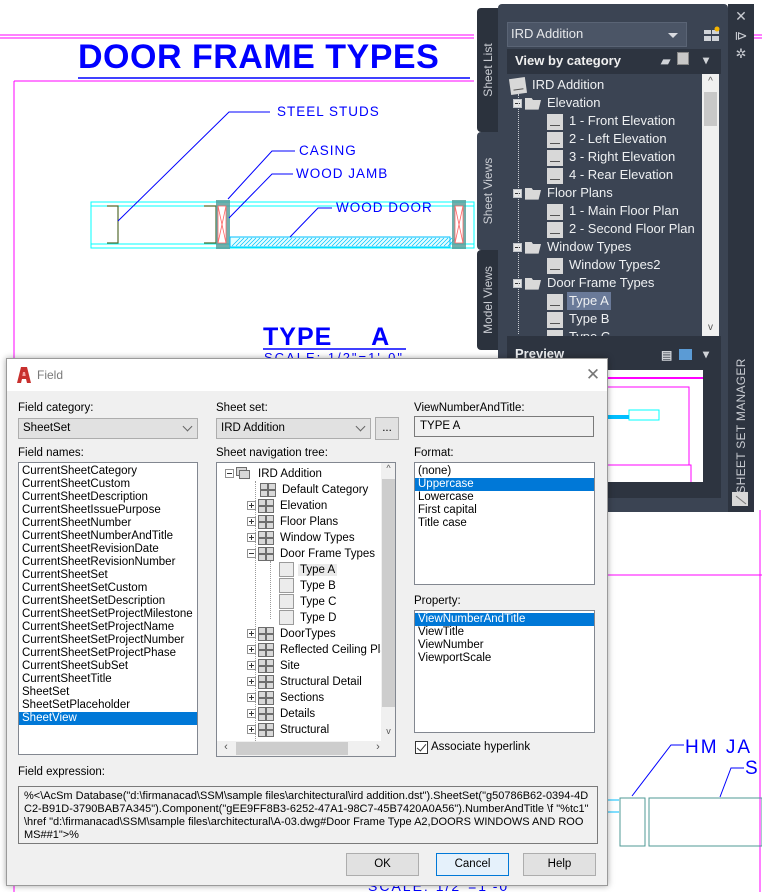 The image size is (762, 892). Describe the element at coordinates (504, 632) in the screenshot. I see `property-item: ViewTitle` at that location.